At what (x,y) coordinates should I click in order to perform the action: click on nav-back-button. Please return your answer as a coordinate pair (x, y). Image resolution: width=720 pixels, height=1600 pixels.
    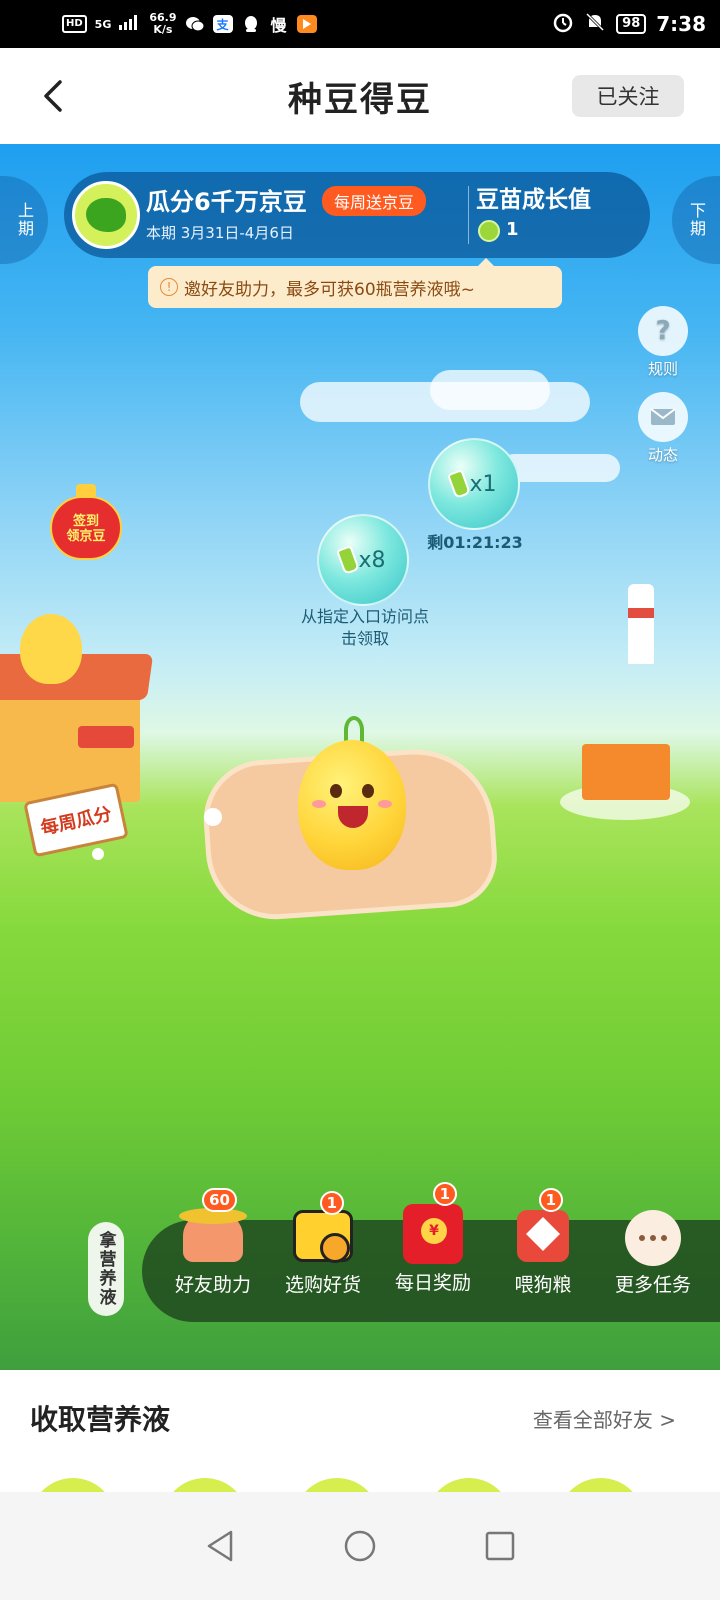
    Looking at the image, I should click on (220, 1546).